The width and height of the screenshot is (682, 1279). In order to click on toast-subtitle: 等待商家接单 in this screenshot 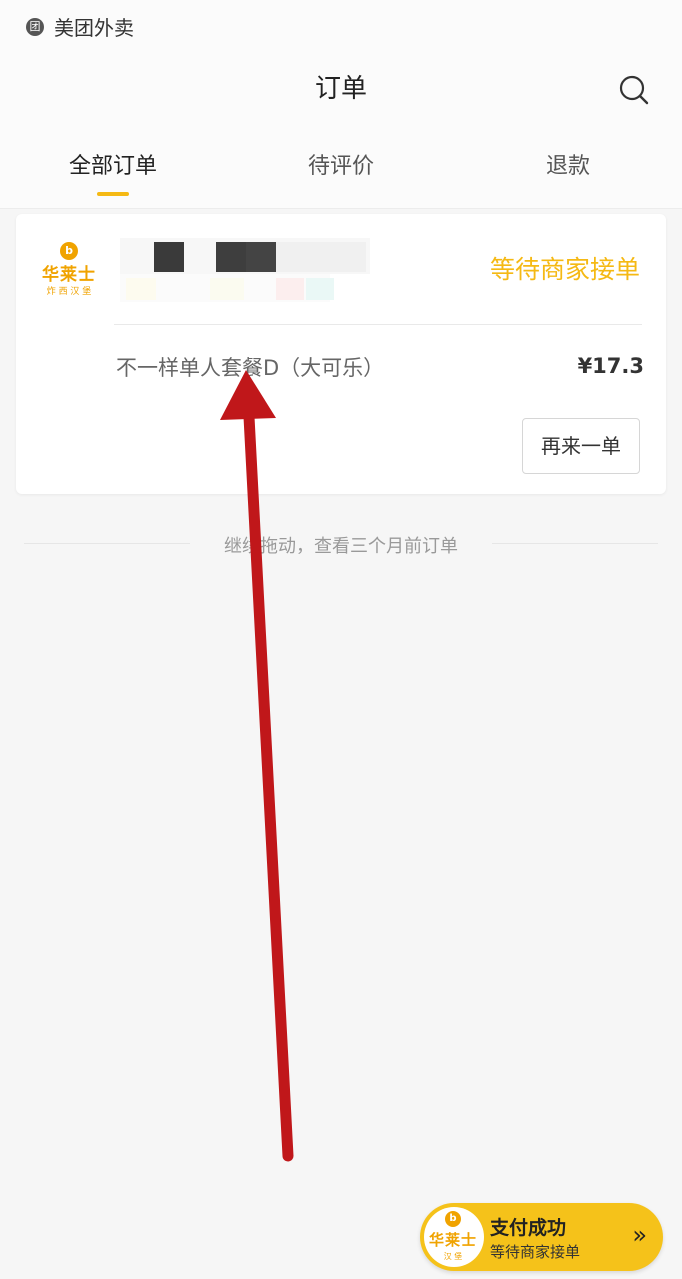, I will do `click(535, 1252)`.